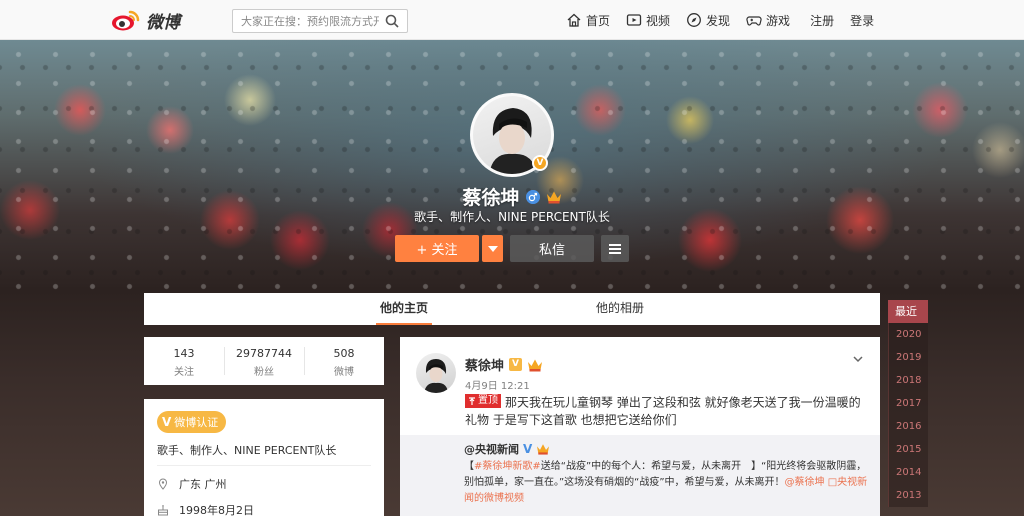 The width and height of the screenshot is (1024, 516). I want to click on nav-game-label: 游戏, so click(778, 20).